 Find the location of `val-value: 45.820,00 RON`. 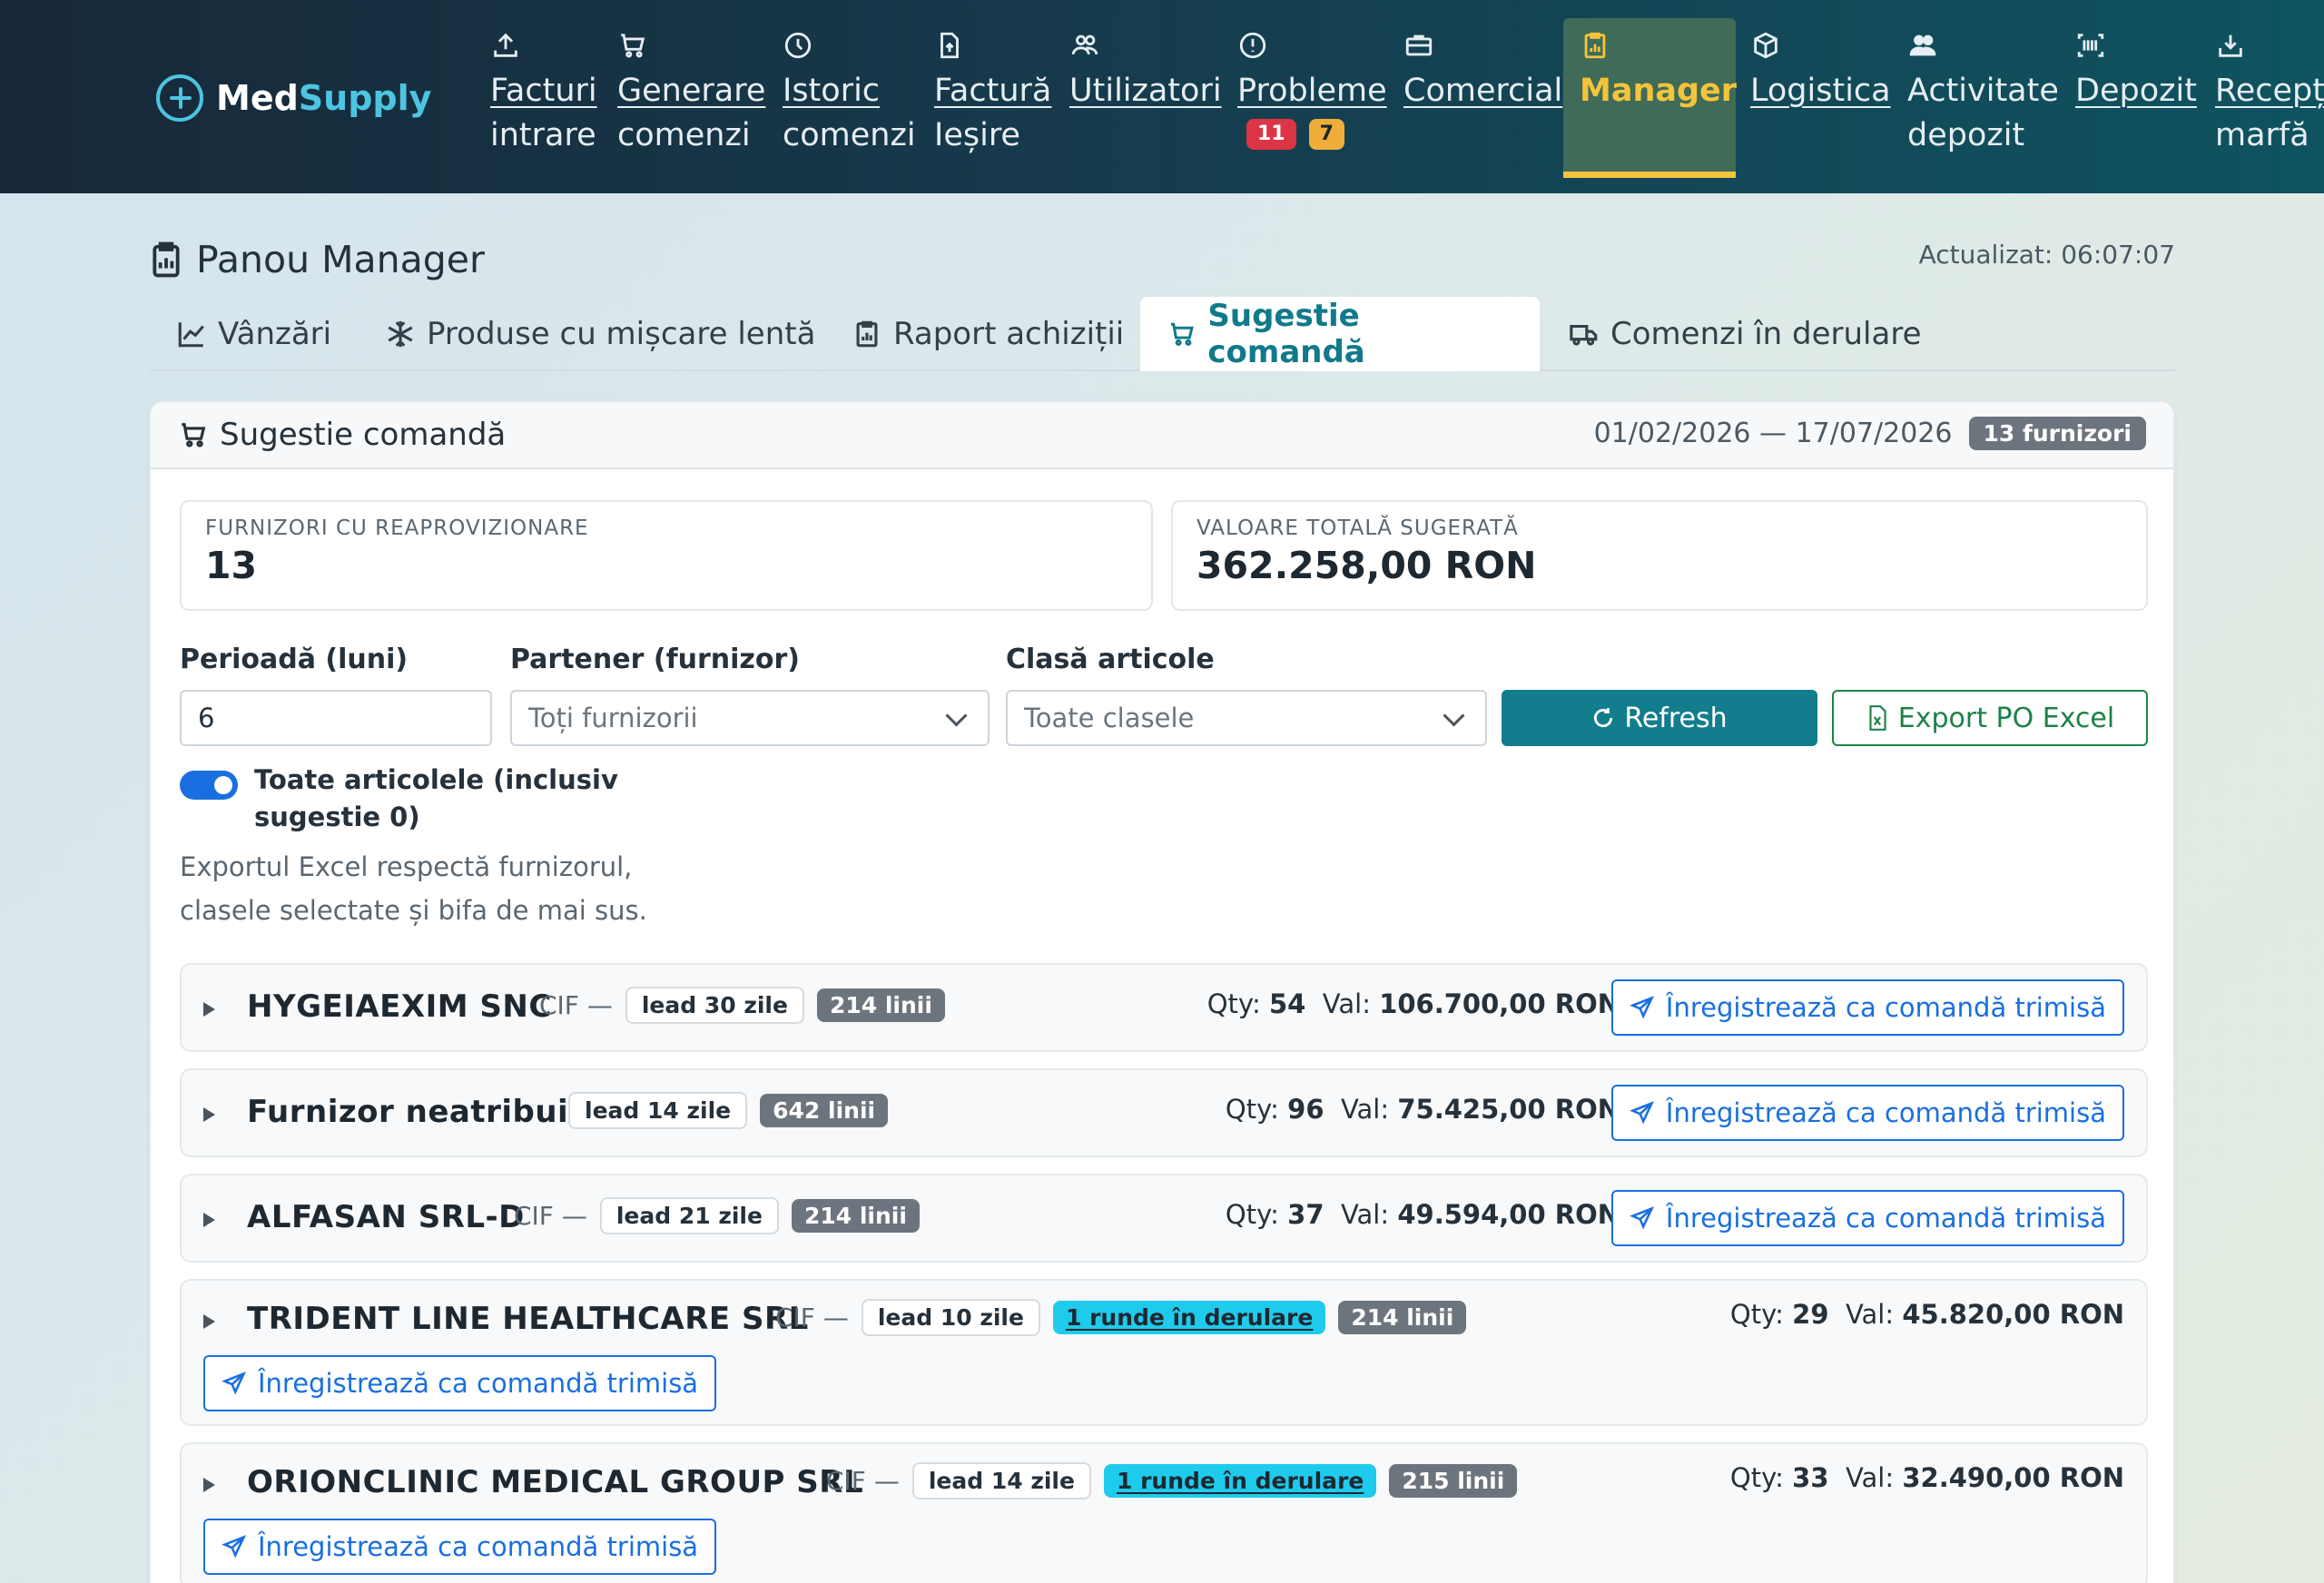

val-value: 45.820,00 RON is located at coordinates (2013, 1314).